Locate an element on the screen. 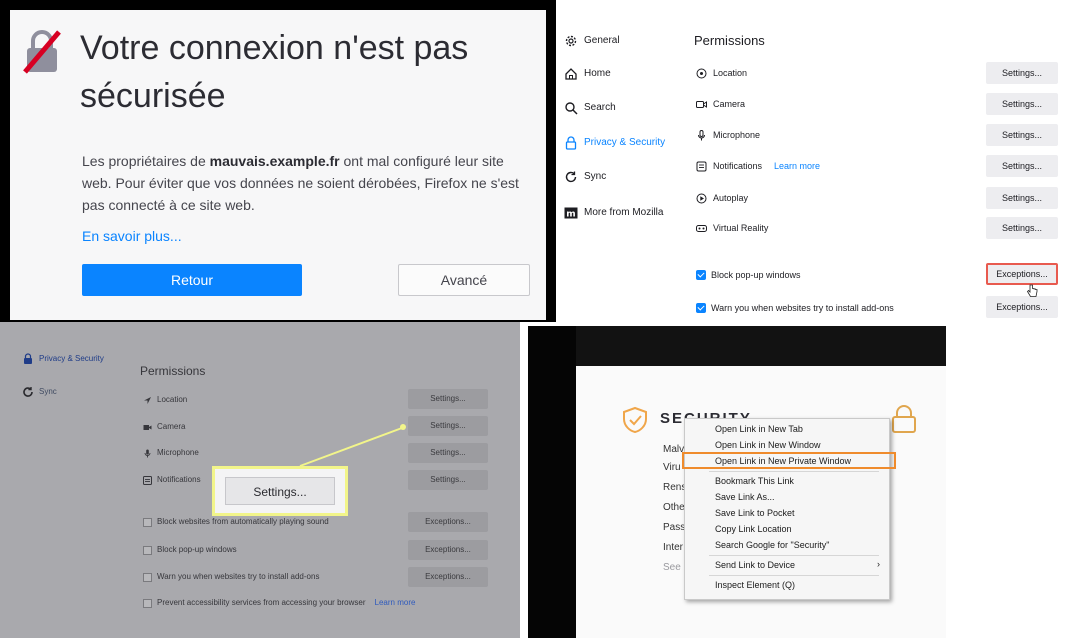  menu-item-send-to-device: Send Link to Device is located at coordinates (755, 565).